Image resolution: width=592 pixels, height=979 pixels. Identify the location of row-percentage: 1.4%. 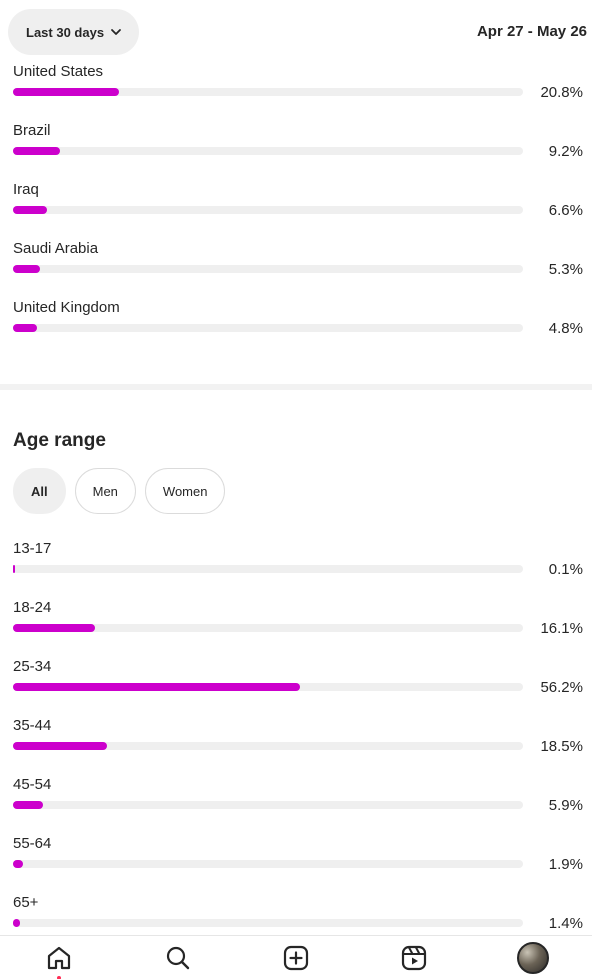
(565, 923).